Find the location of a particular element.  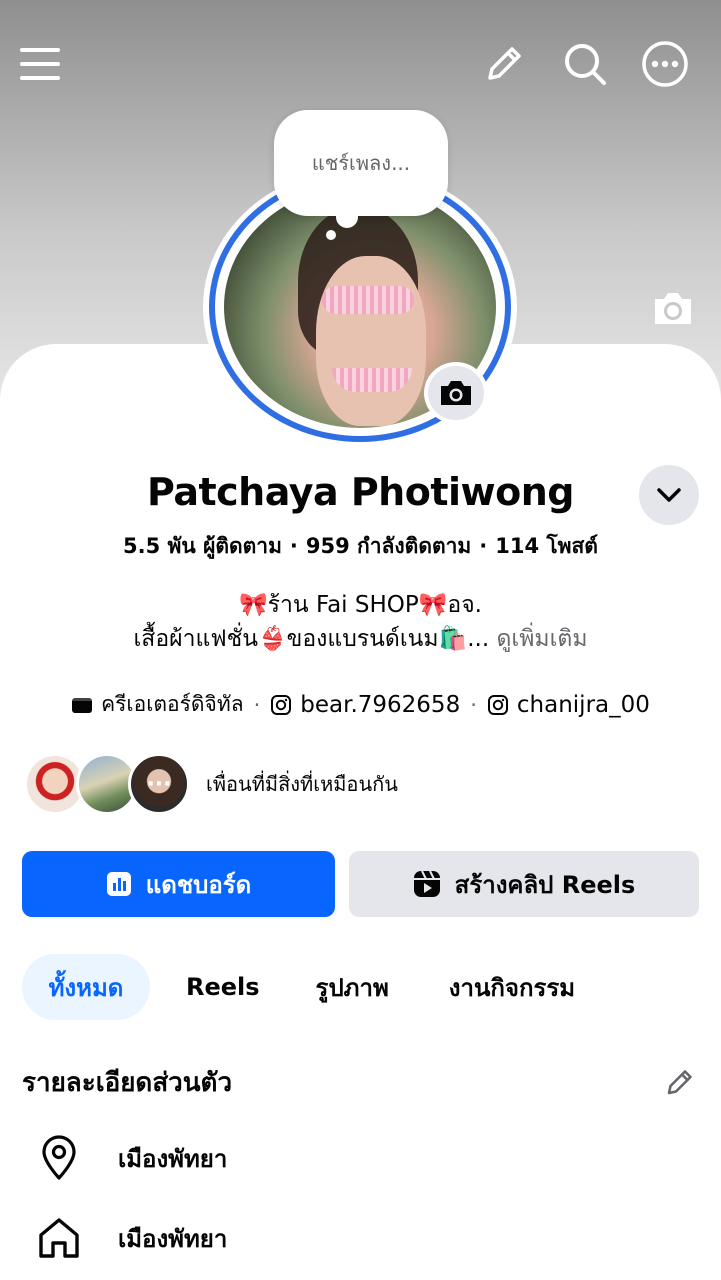

instagram-link-1: bear.7962658 is located at coordinates (365, 705).